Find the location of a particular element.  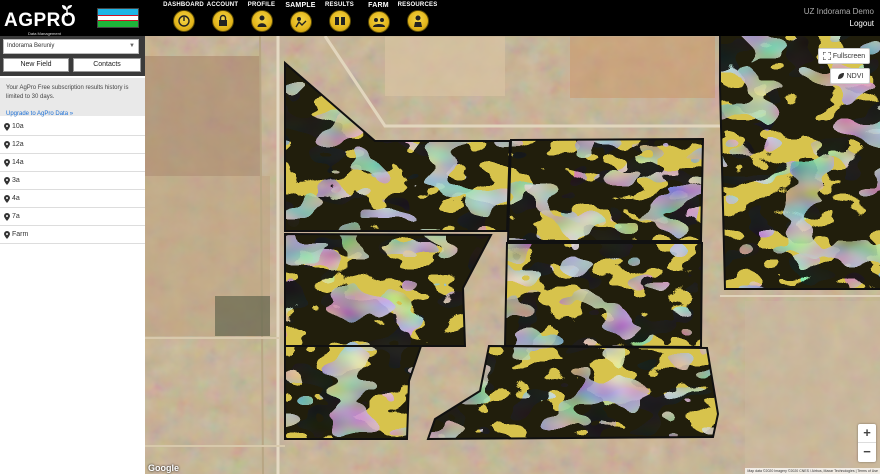

field-list-item: 14a is located at coordinates (72, 163).